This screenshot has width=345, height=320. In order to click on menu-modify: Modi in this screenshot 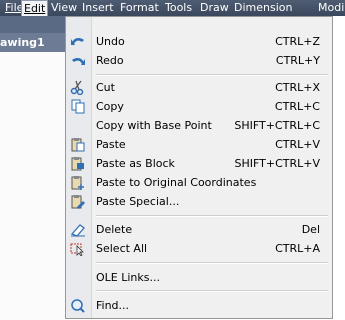, I will do `click(330, 8)`.